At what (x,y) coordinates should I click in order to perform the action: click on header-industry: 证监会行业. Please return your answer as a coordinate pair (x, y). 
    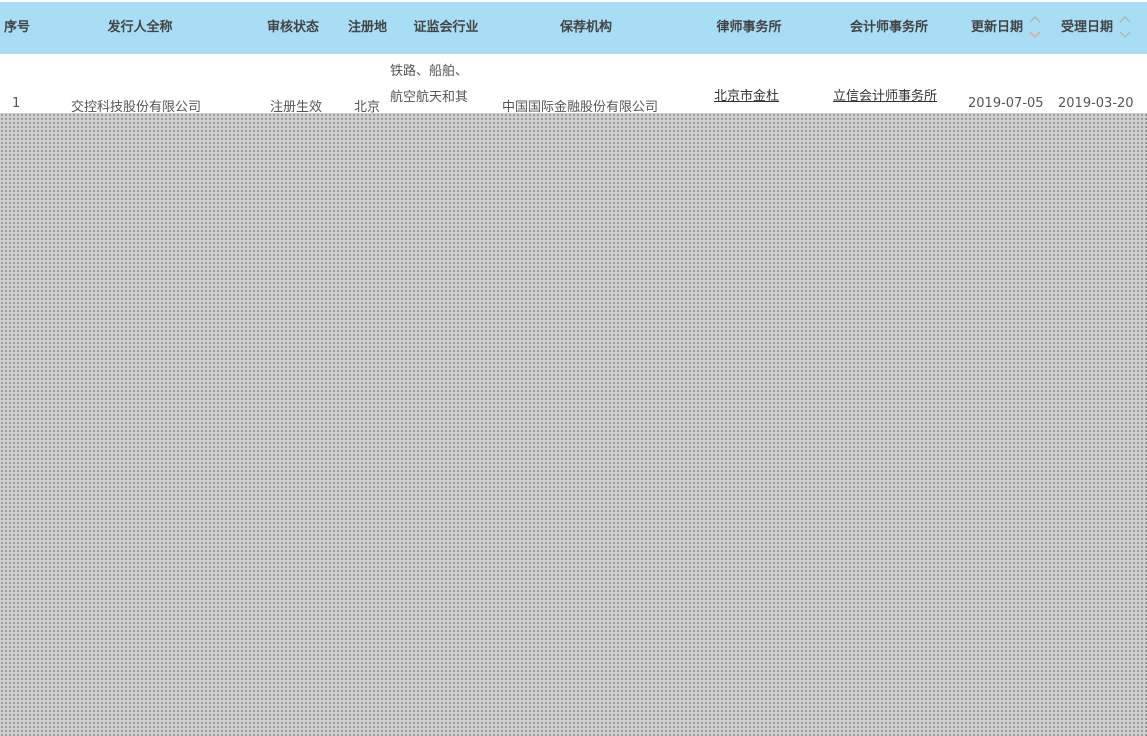
    Looking at the image, I should click on (446, 27).